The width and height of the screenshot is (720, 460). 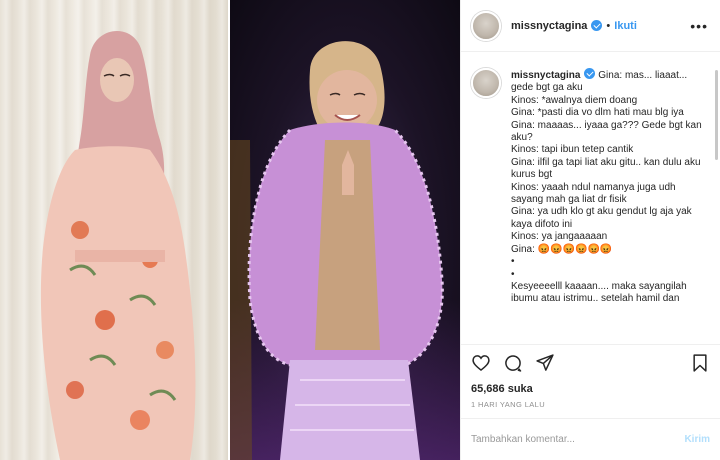 I want to click on post-timestamp: 1 HARI YANG LALU, so click(x=590, y=408).